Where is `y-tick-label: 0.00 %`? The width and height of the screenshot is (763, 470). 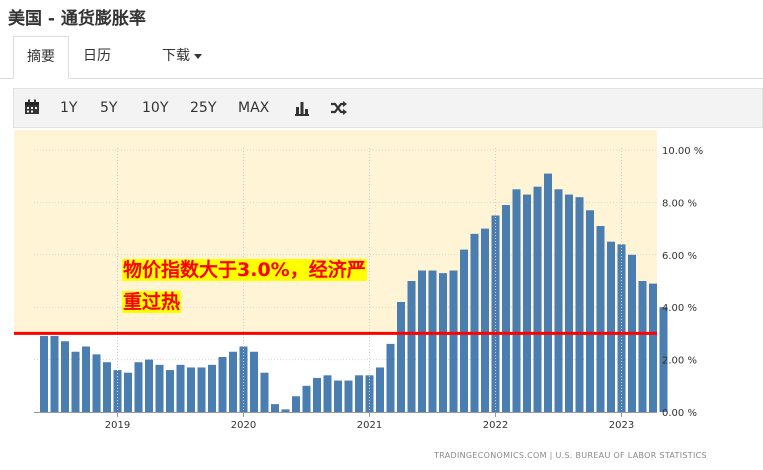 y-tick-label: 0.00 % is located at coordinates (679, 413).